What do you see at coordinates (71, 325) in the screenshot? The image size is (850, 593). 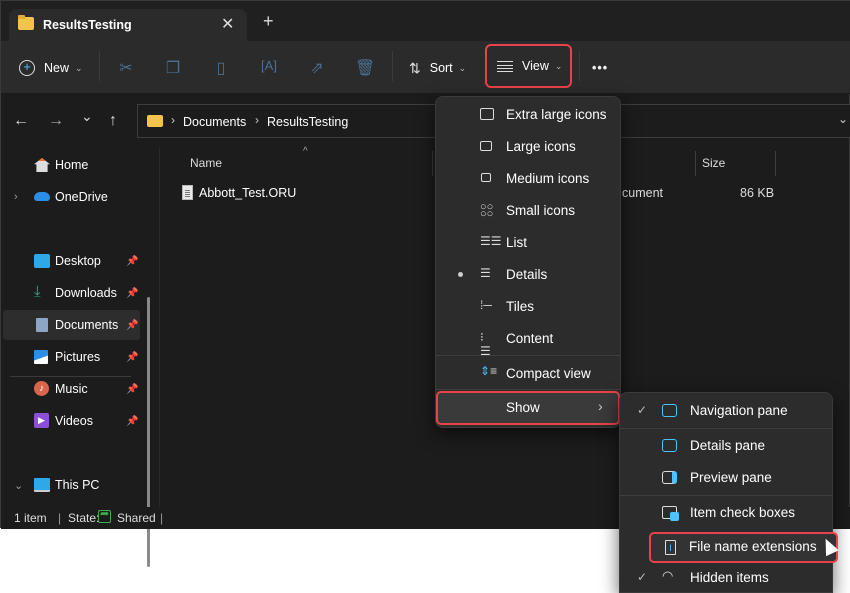 I see `sidebar-item-documents: Documents 📌` at bounding box center [71, 325].